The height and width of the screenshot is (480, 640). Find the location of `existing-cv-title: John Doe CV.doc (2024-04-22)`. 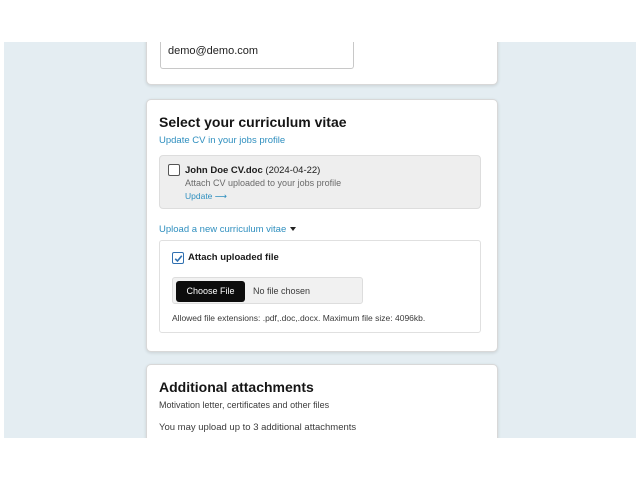

existing-cv-title: John Doe CV.doc (2024-04-22) is located at coordinates (252, 170).